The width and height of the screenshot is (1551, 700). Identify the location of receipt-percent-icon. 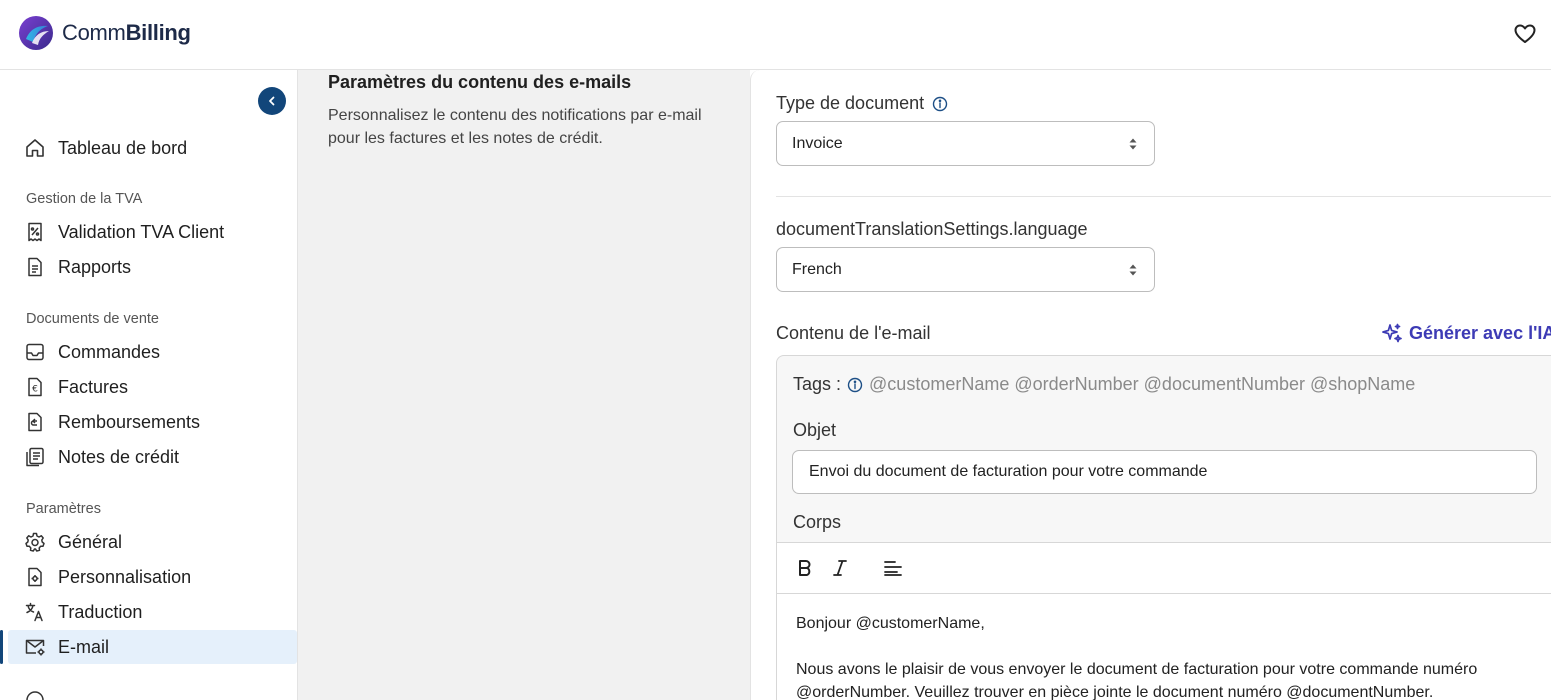
(35, 232).